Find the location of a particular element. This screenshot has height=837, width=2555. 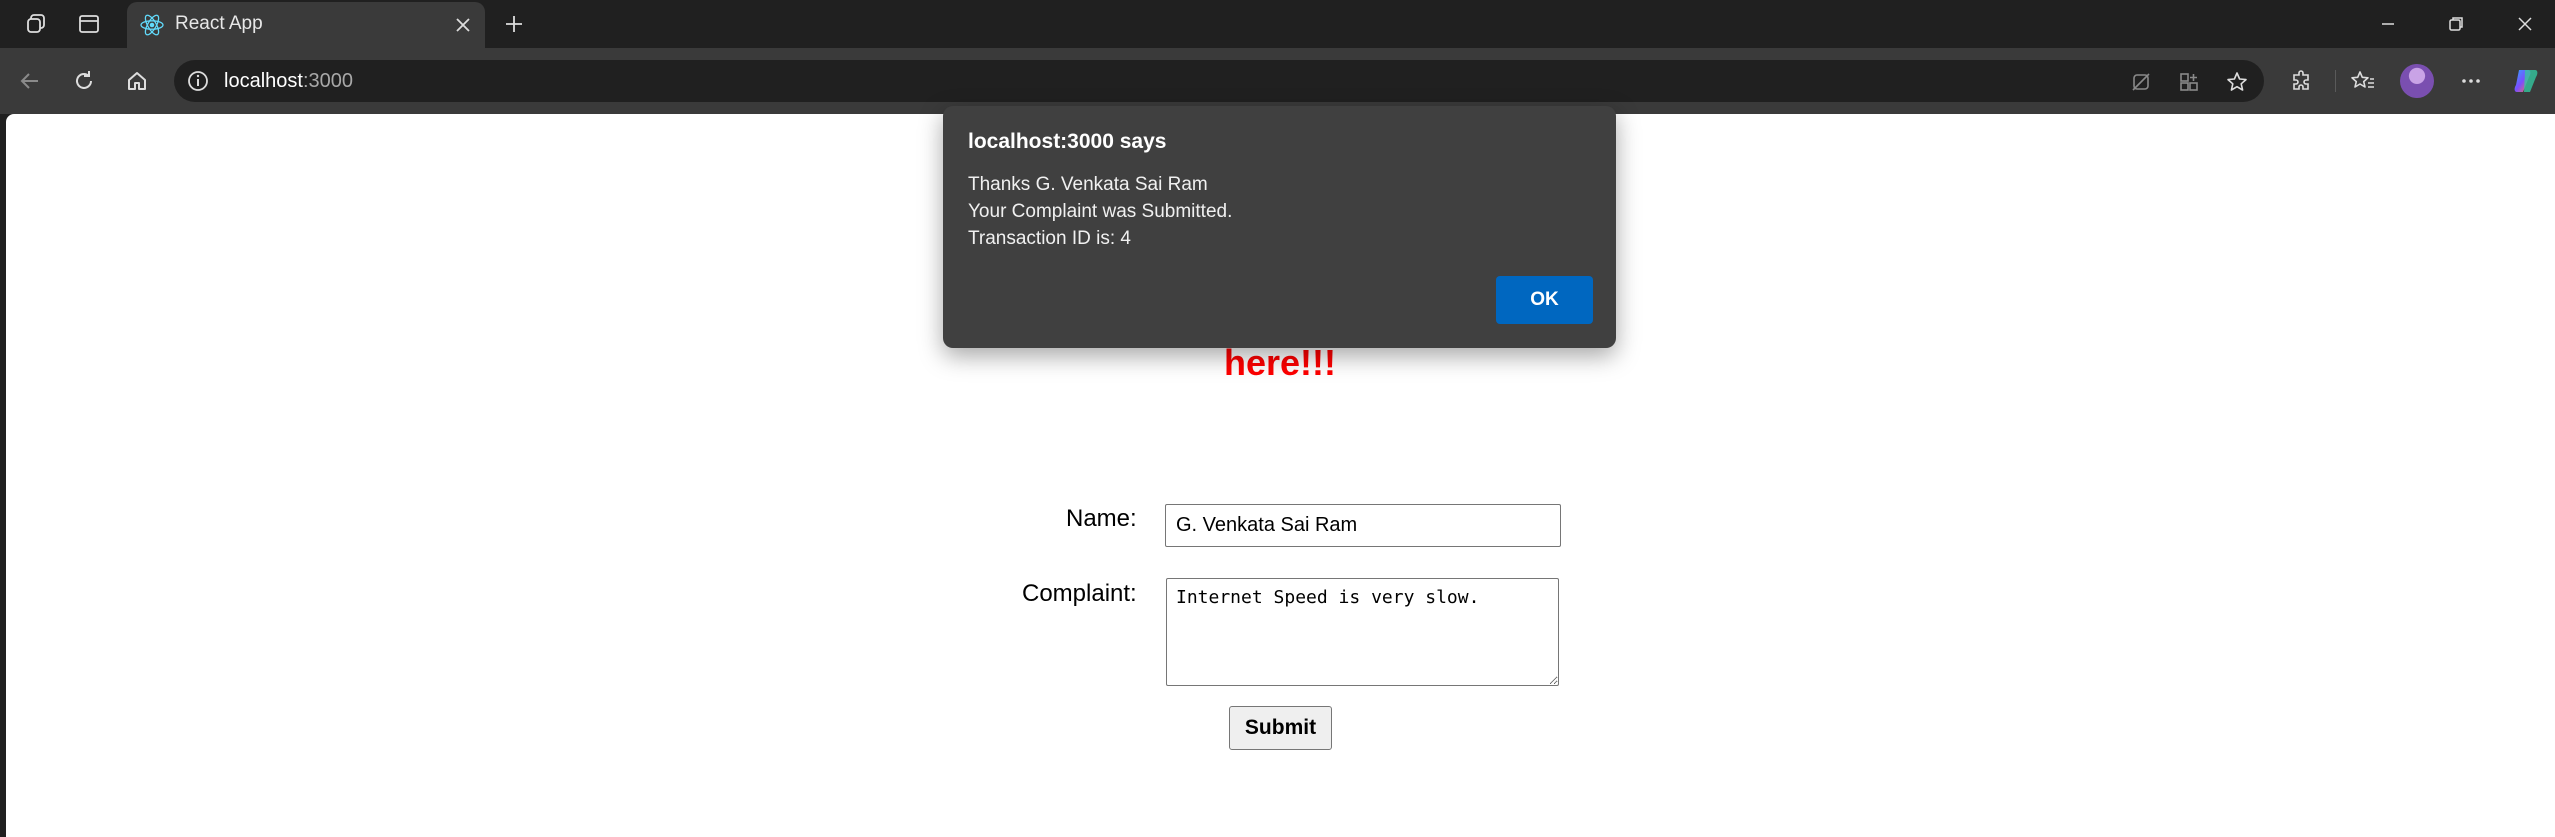

favorite-star-icon is located at coordinates (2237, 82).